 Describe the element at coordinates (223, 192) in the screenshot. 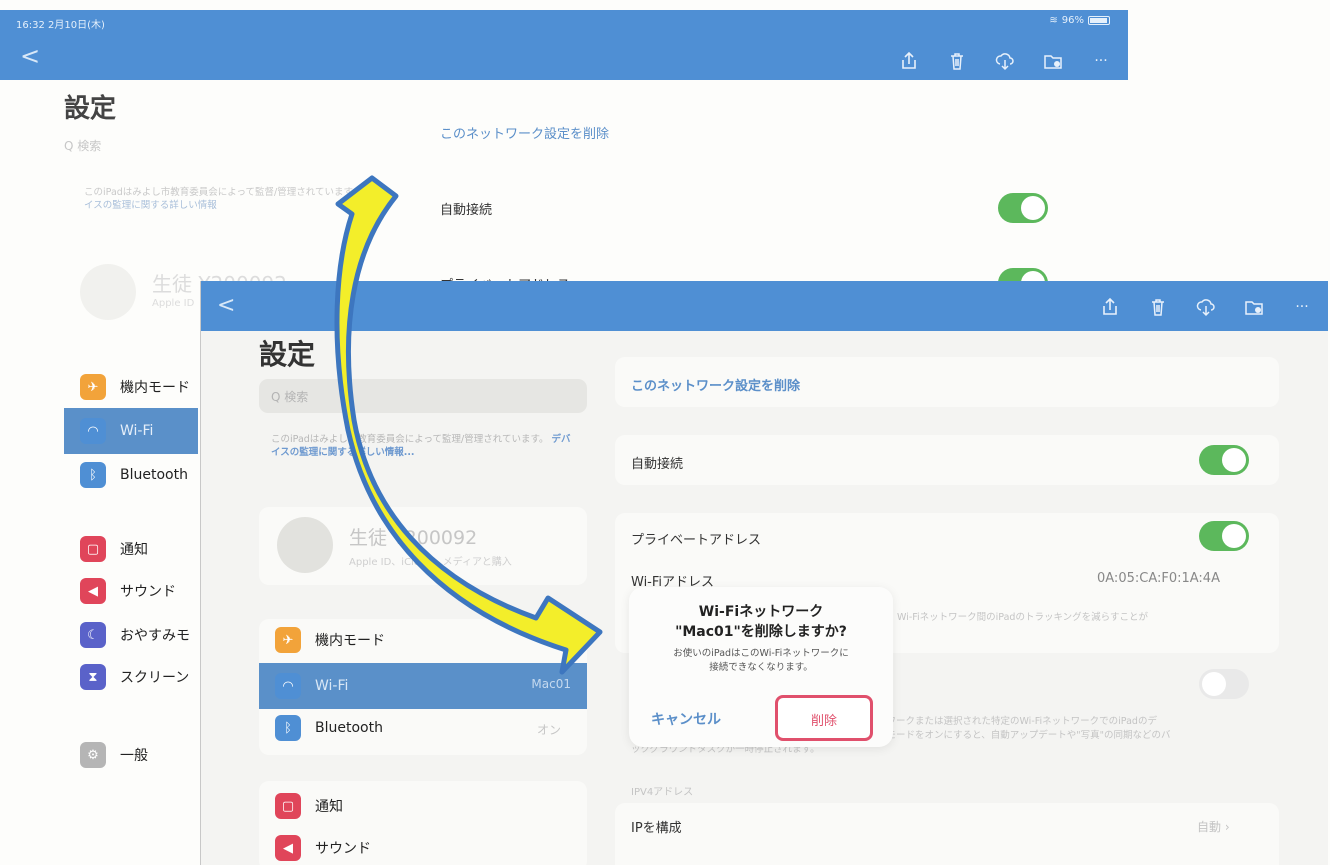

I see `supervision-text: このiPadはみよし市教育委員会によって監督/管理されています。` at that location.